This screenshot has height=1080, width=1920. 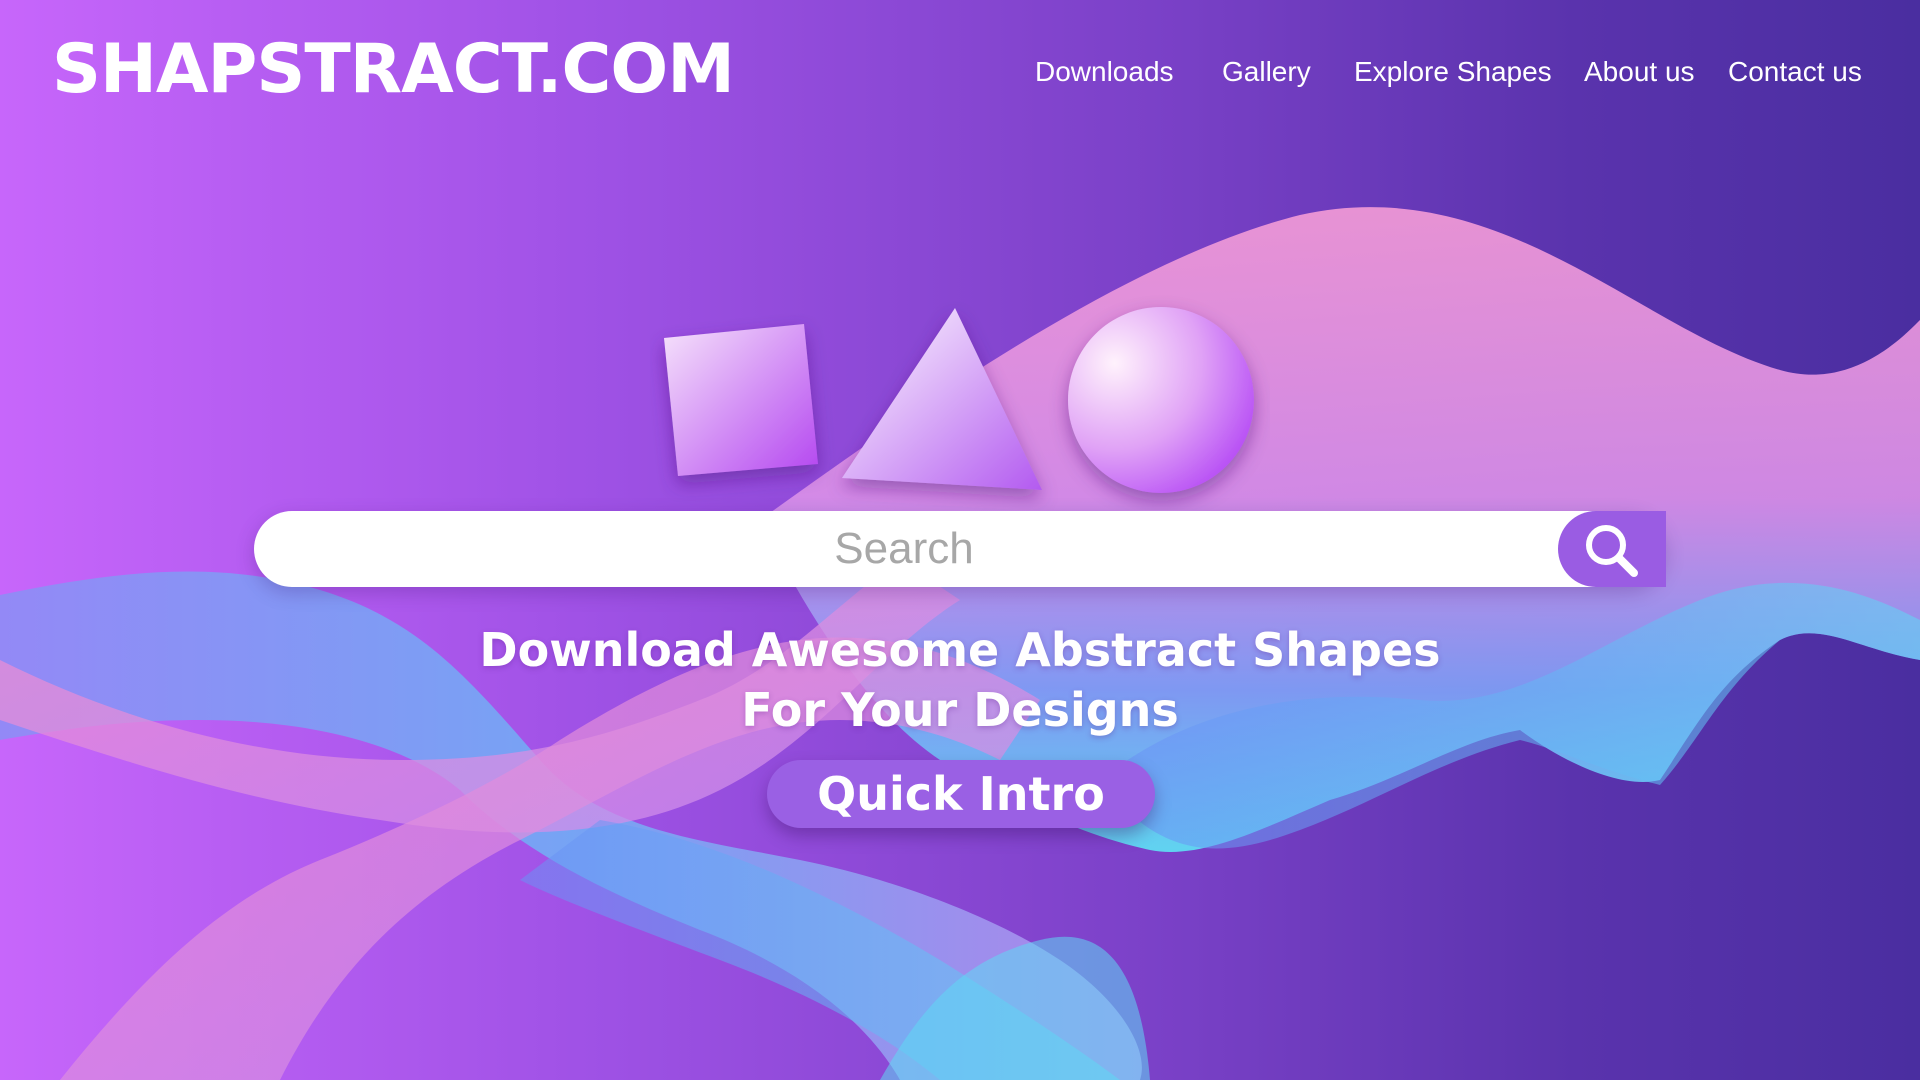 What do you see at coordinates (1161, 400) in the screenshot?
I see `circle-icon` at bounding box center [1161, 400].